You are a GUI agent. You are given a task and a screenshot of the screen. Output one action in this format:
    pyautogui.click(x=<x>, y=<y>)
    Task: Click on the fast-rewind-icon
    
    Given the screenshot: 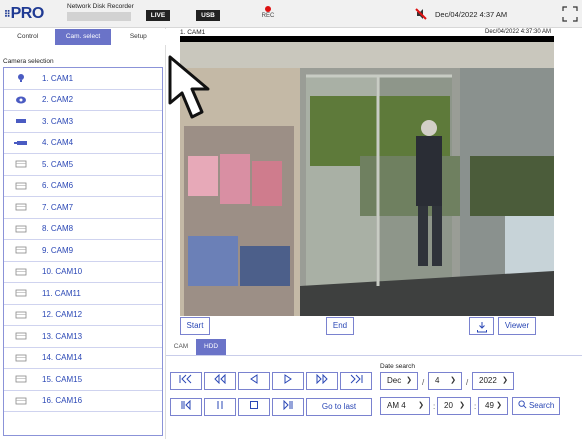 What is the action you would take?
    pyautogui.click(x=220, y=379)
    